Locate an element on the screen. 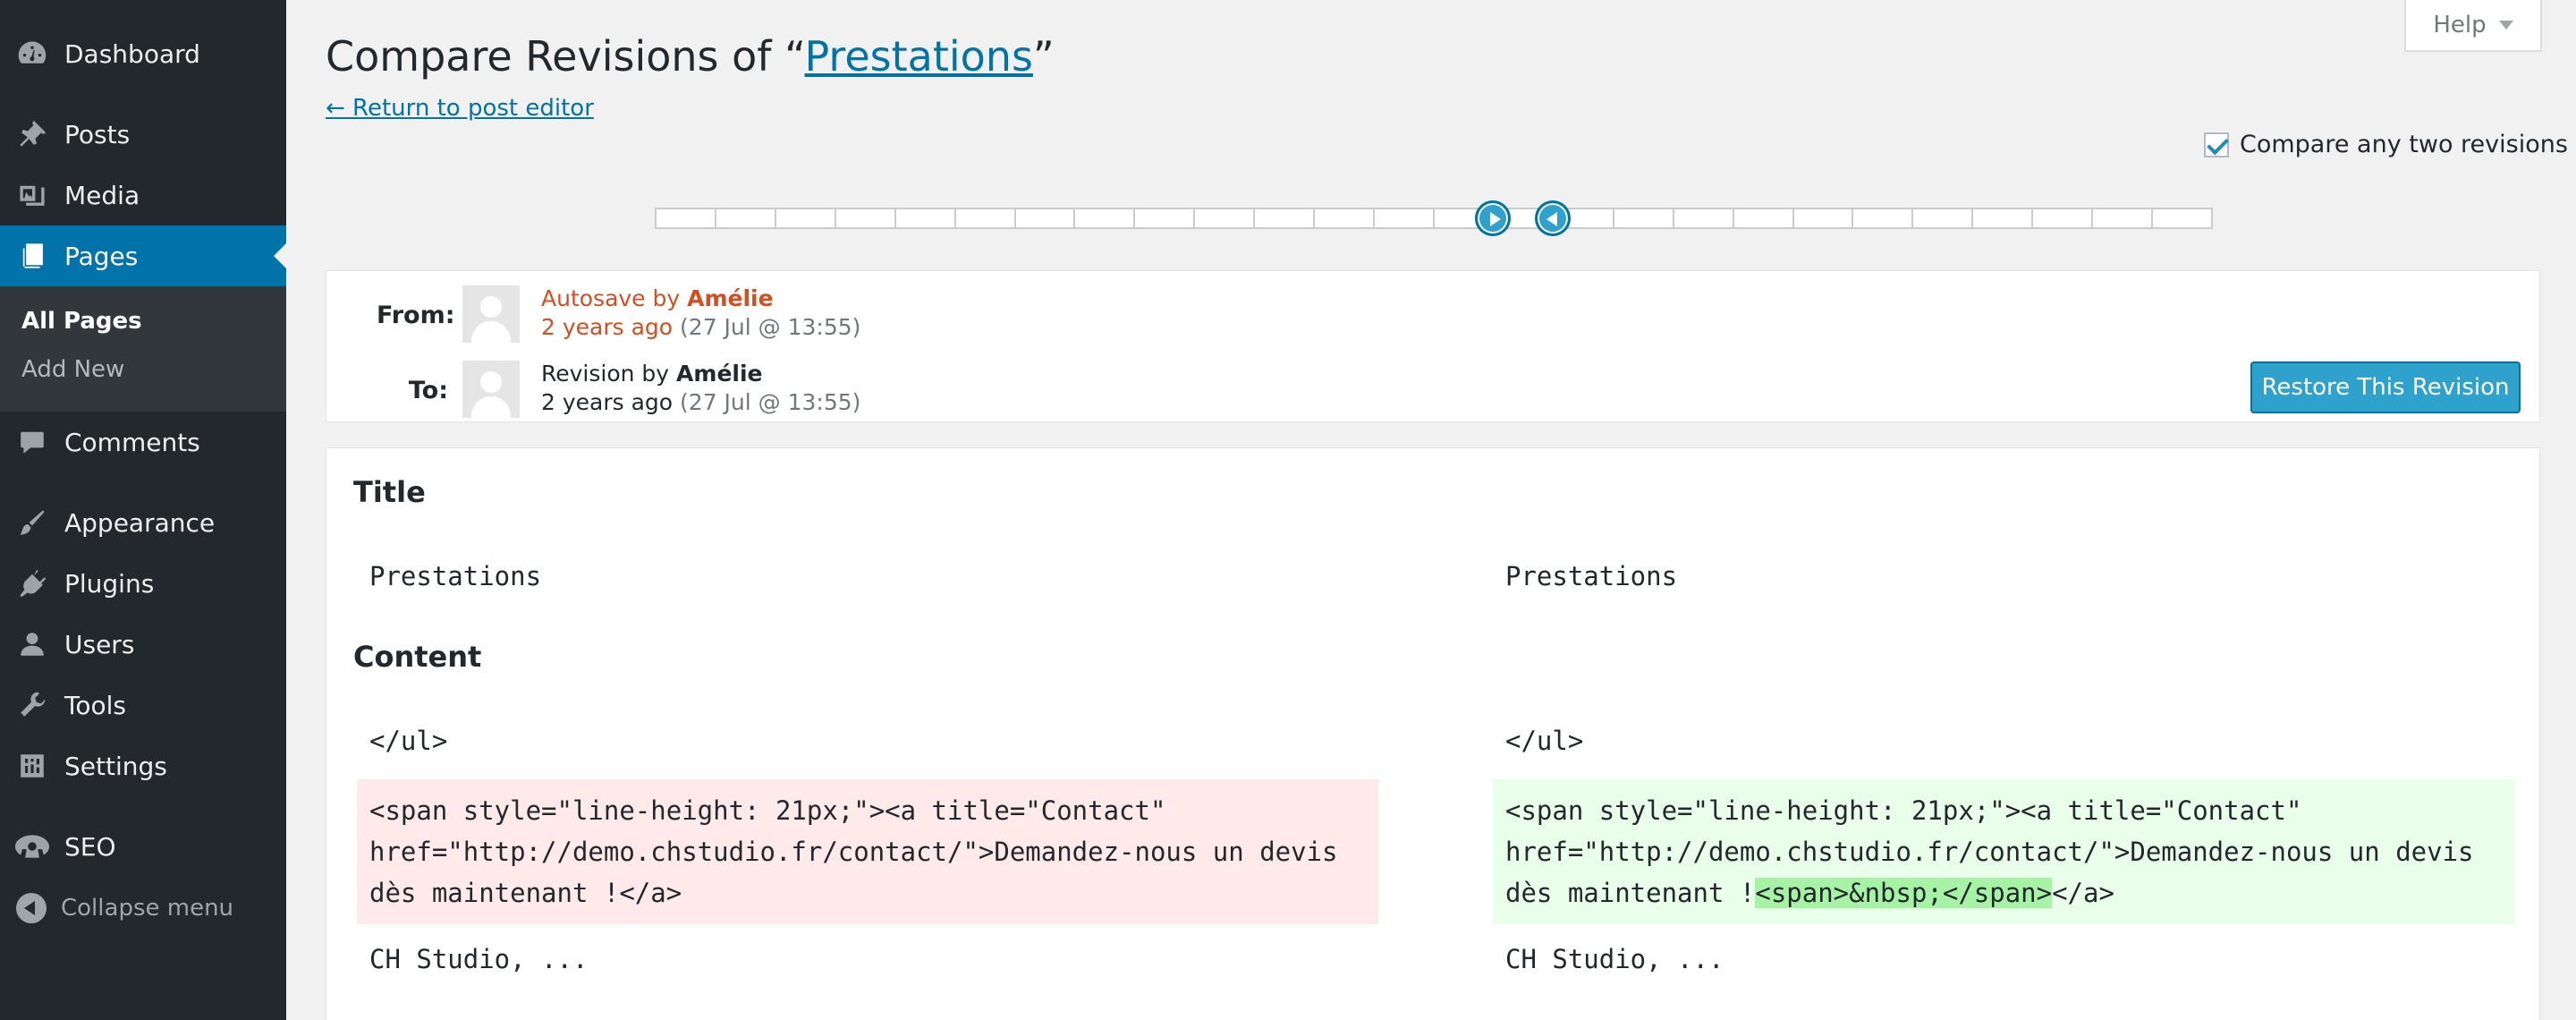 Image resolution: width=2576 pixels, height=1020 pixels. menu-item-posts: Posts is located at coordinates (143, 134).